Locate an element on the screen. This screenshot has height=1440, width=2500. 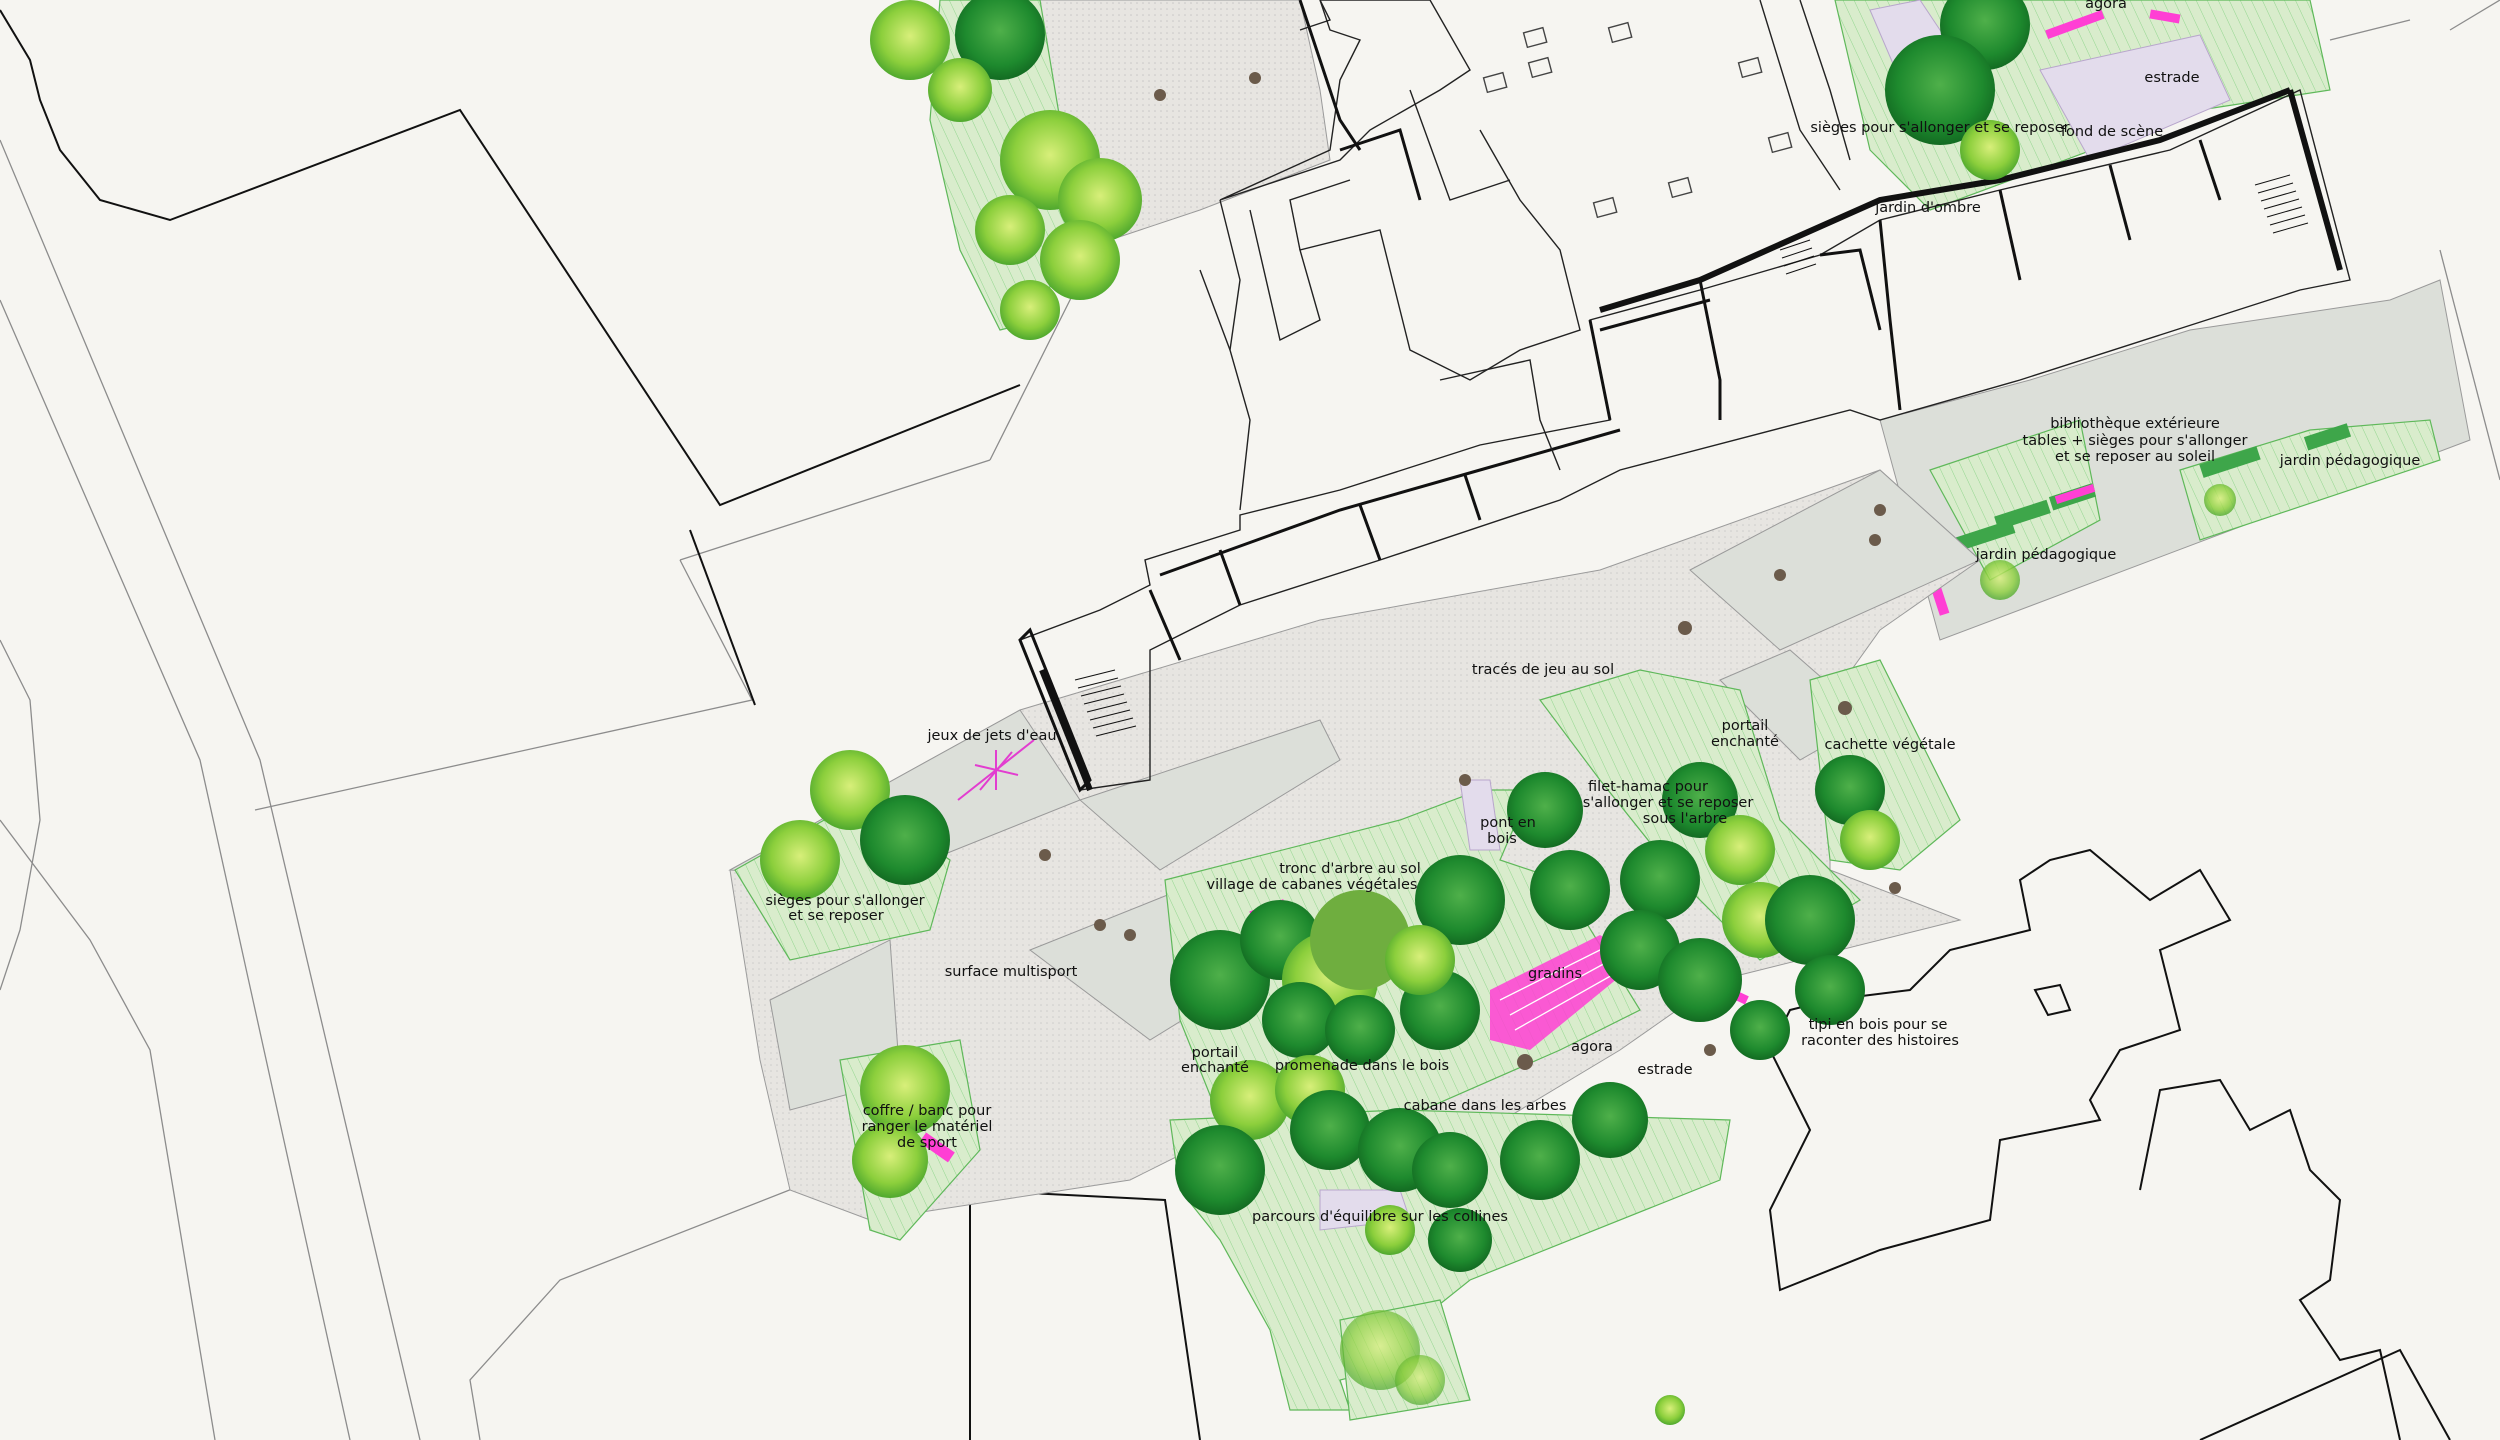
label-filet-hamac-3: sous l'arbre is located at coordinates (1685, 819).